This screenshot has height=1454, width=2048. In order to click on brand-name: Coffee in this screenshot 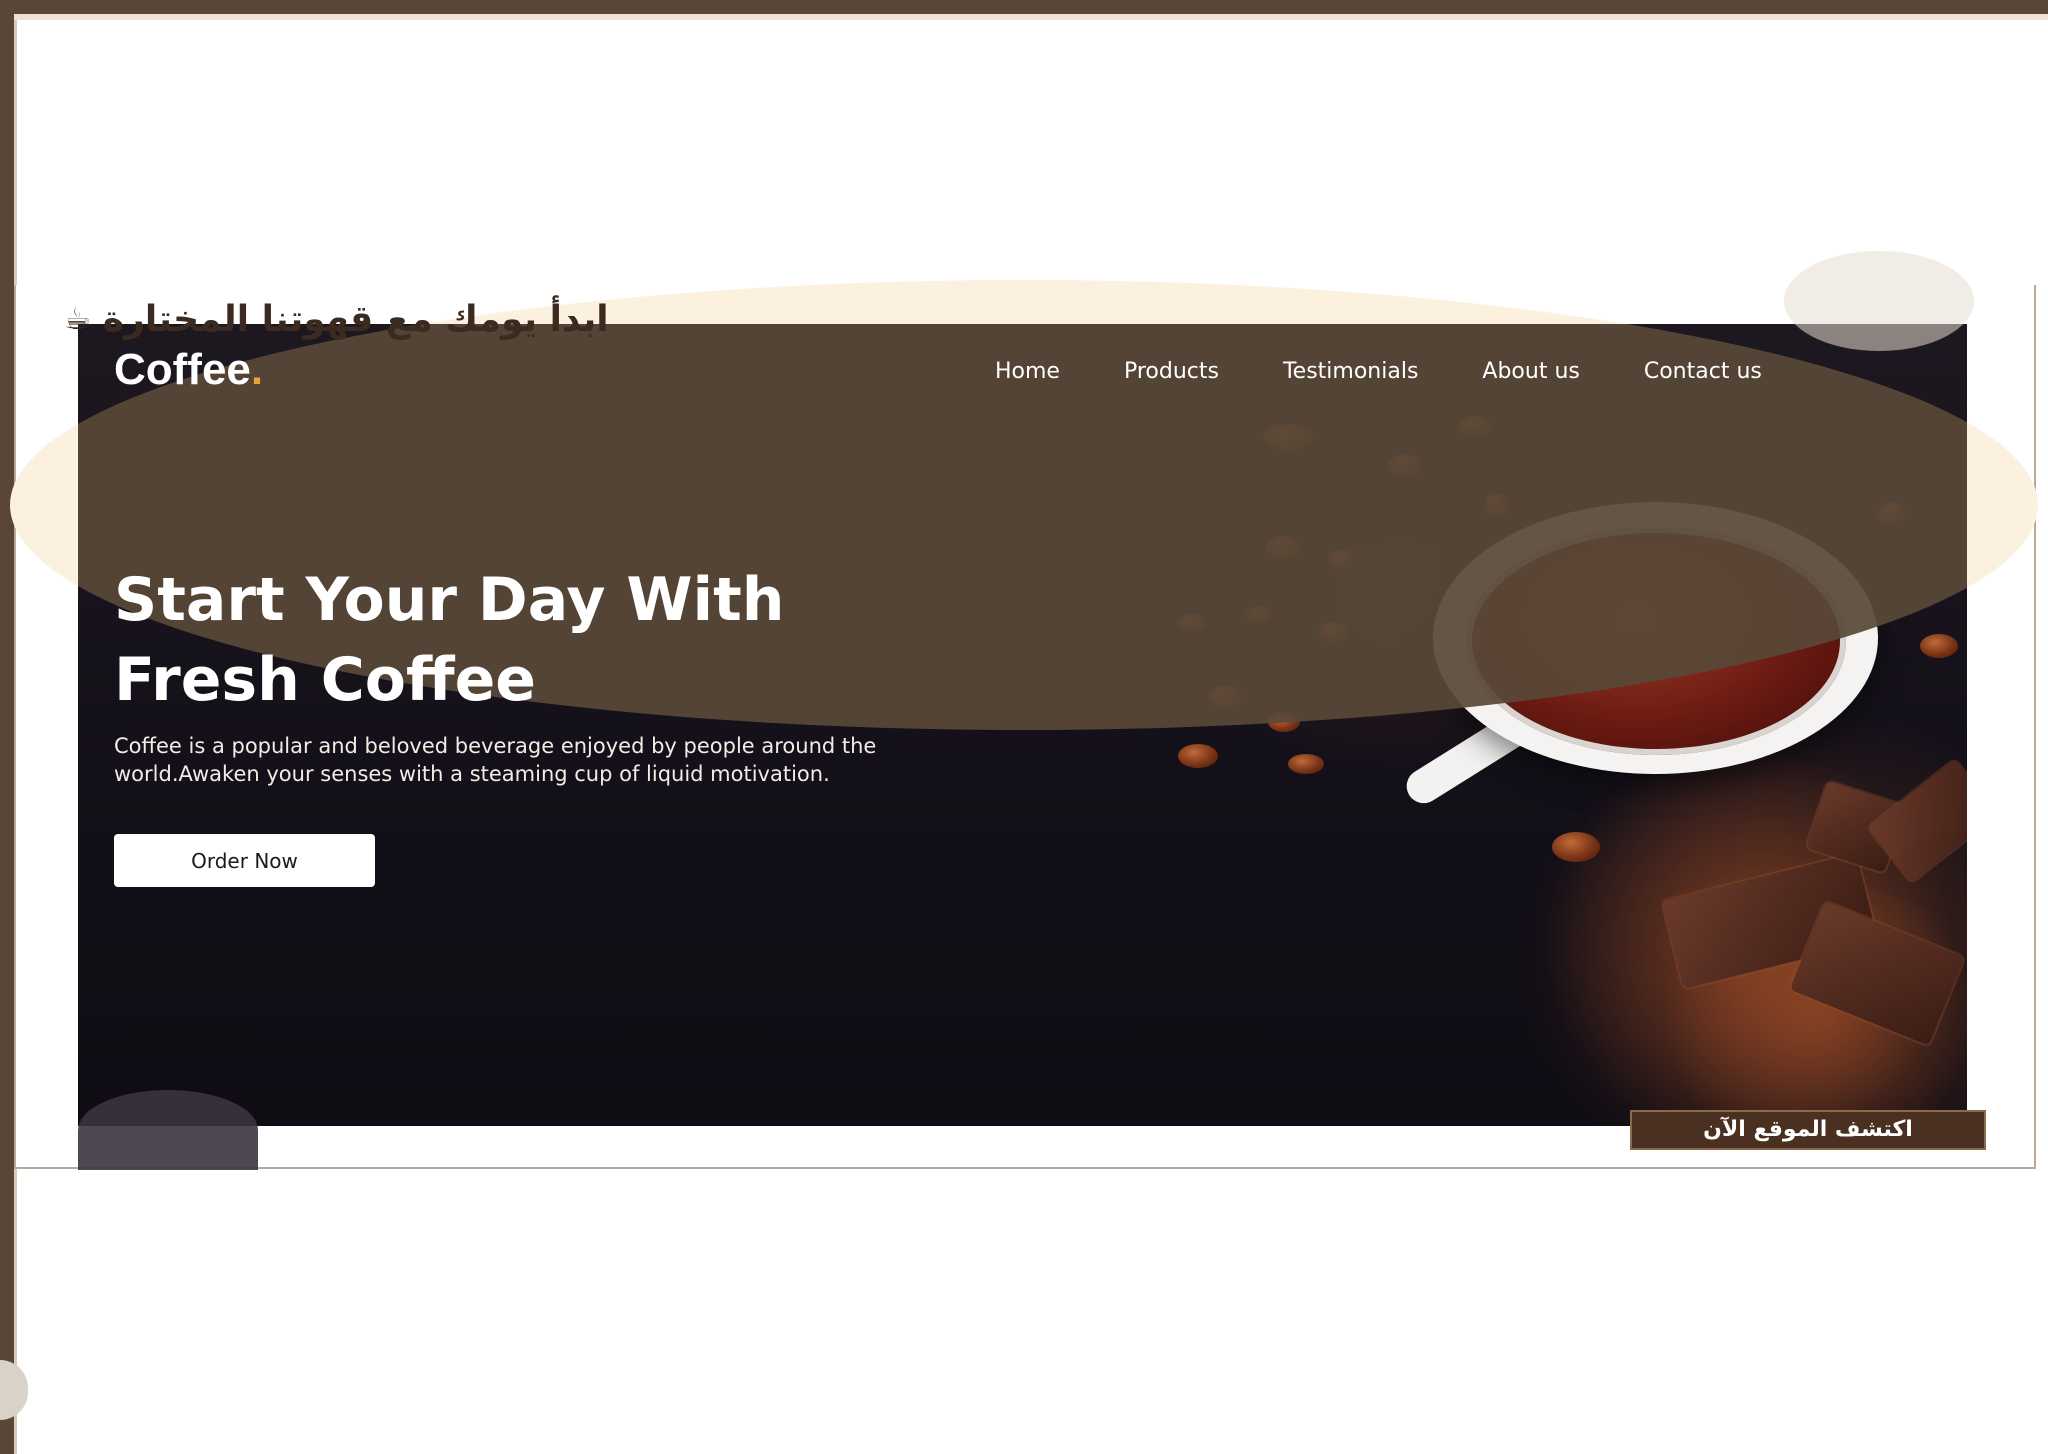, I will do `click(182, 369)`.